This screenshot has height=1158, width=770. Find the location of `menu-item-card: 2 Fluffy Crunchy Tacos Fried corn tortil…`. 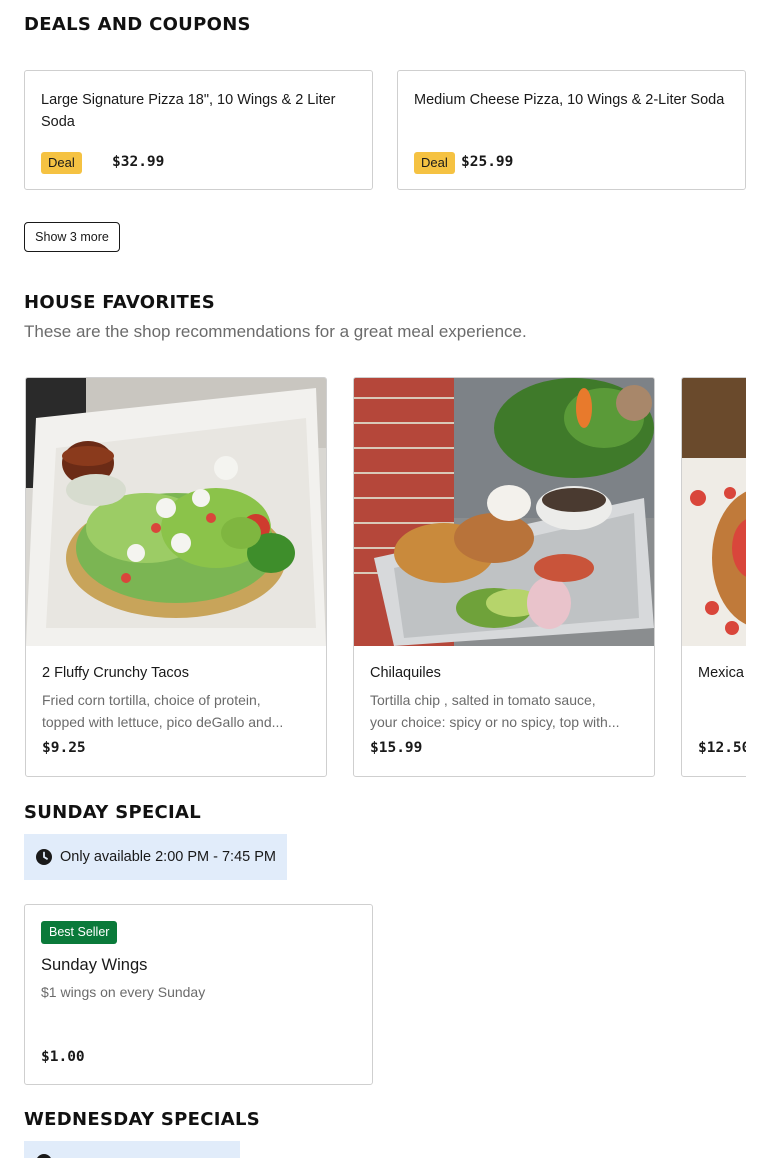

menu-item-card: 2 Fluffy Crunchy Tacos Fried corn tortil… is located at coordinates (176, 577).